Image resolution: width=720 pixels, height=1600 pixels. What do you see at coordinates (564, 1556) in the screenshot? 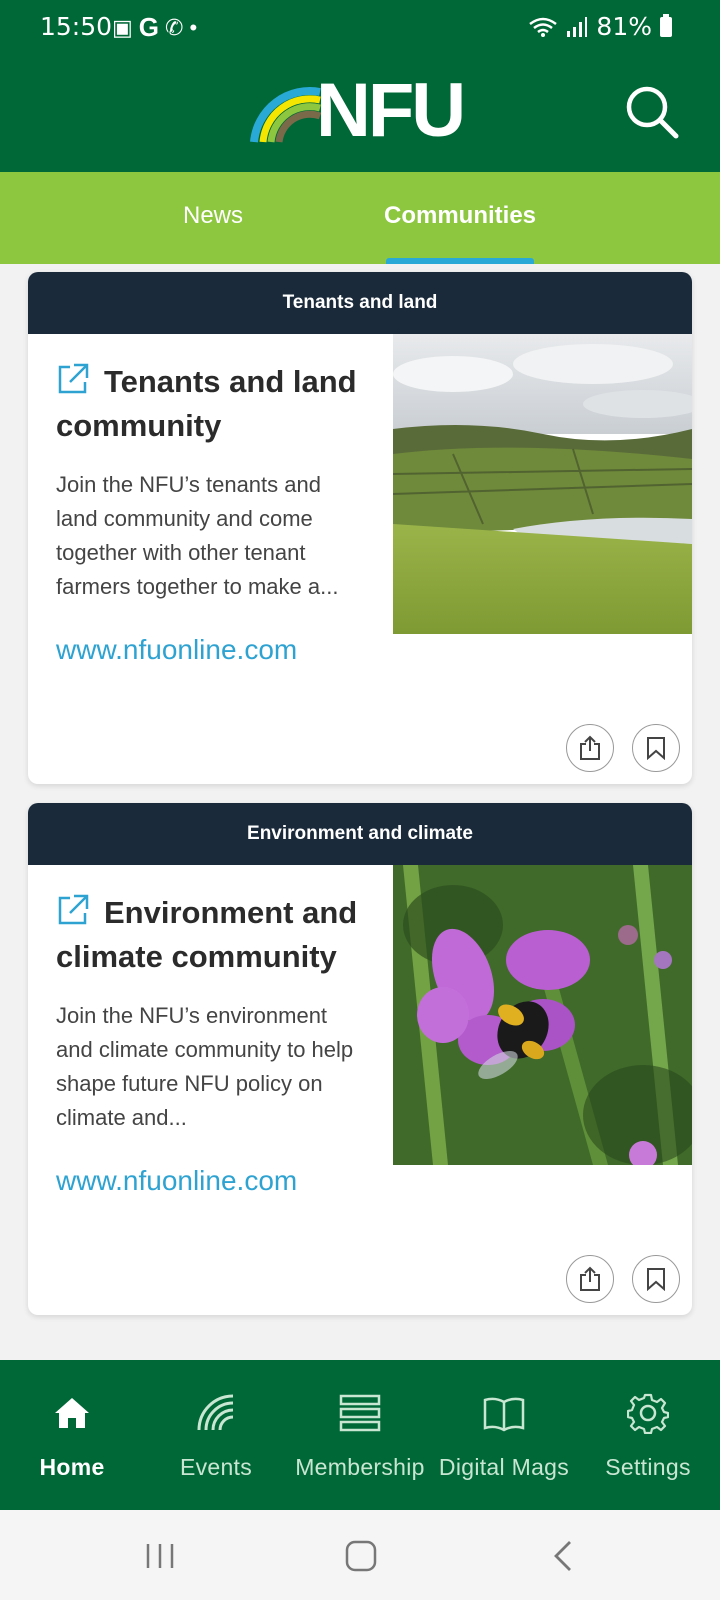
I see `back-icon` at bounding box center [564, 1556].